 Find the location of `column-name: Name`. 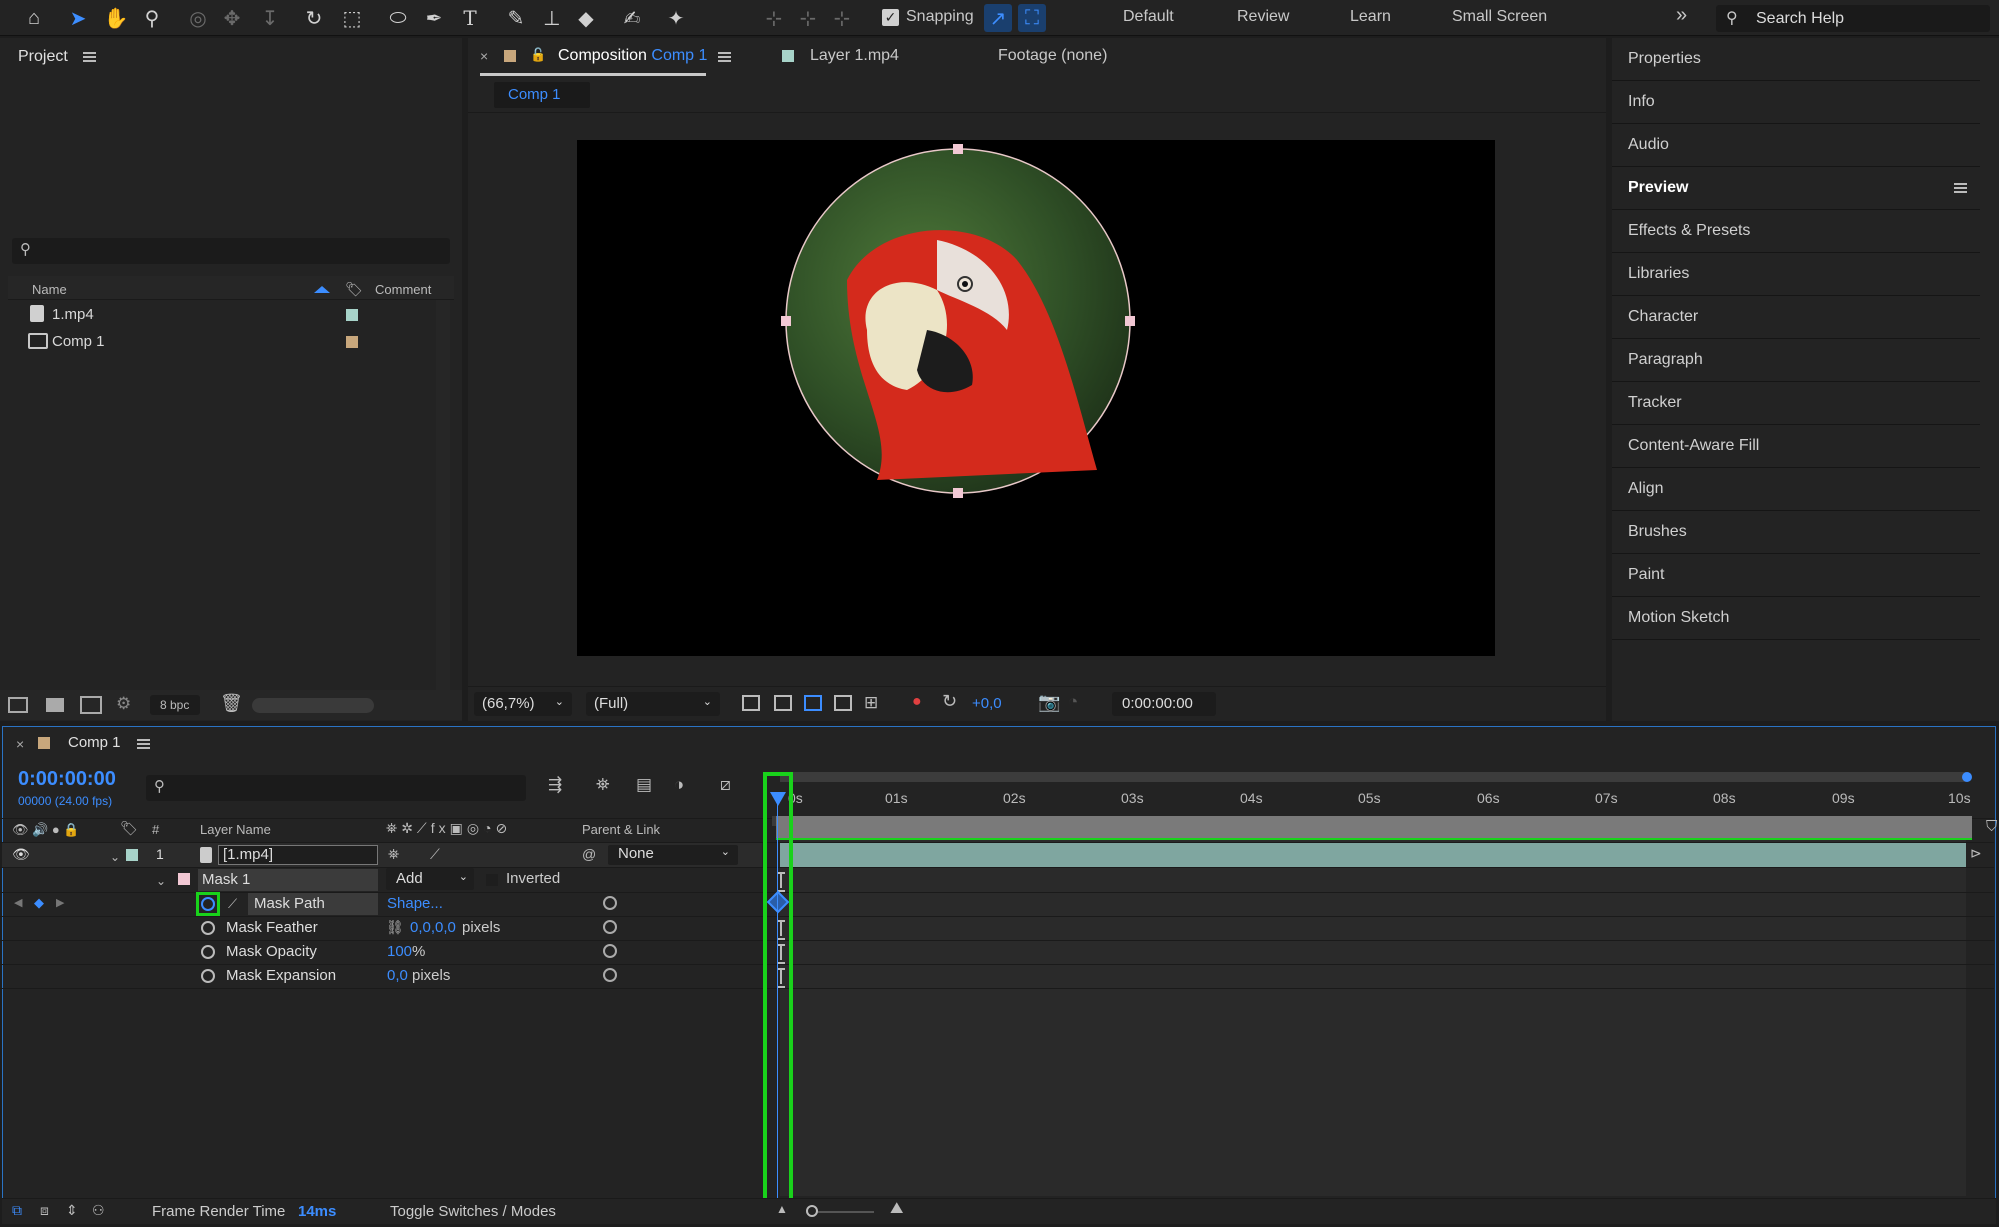

column-name: Name is located at coordinates (49, 289).